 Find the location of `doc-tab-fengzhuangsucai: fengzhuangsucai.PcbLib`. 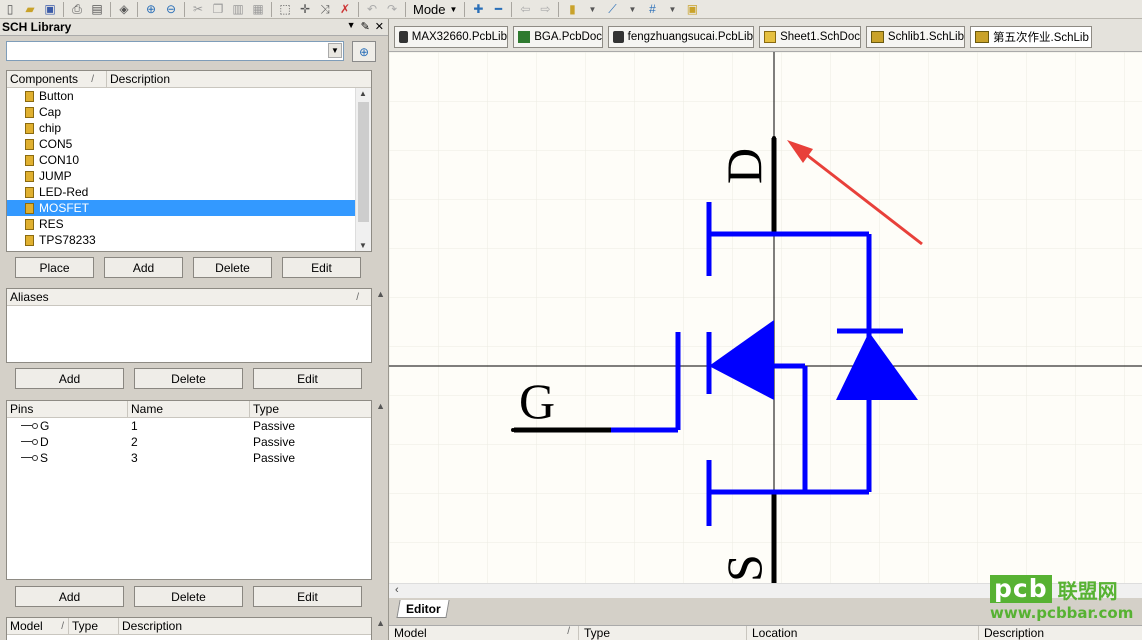

doc-tab-fengzhuangsucai: fengzhuangsucai.PcbLib is located at coordinates (681, 37).